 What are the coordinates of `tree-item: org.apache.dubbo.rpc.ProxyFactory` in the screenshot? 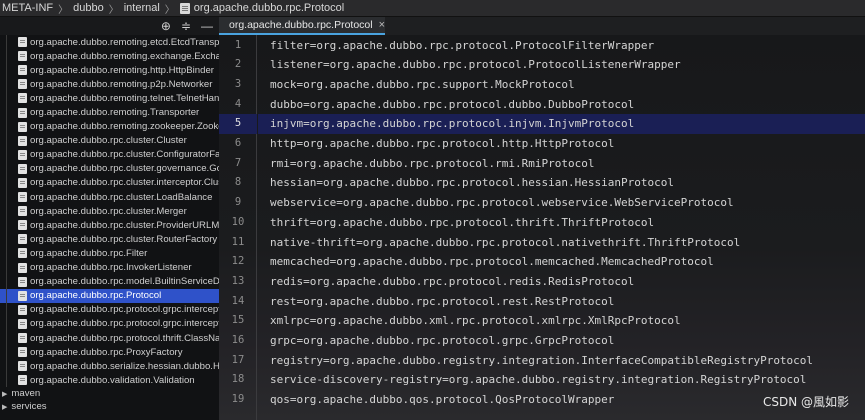 It's located at (109, 352).